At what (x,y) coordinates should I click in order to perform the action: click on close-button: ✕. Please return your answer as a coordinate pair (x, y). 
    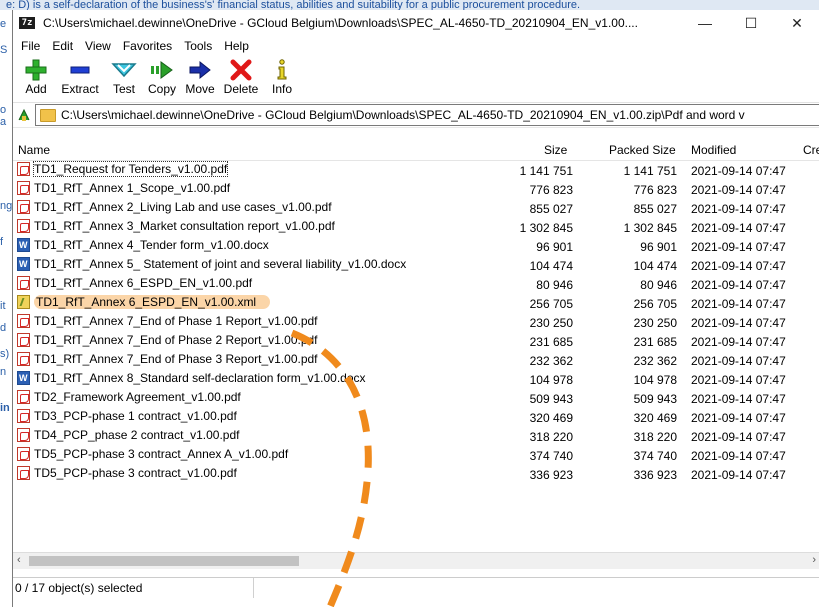
    Looking at the image, I should click on (796, 23).